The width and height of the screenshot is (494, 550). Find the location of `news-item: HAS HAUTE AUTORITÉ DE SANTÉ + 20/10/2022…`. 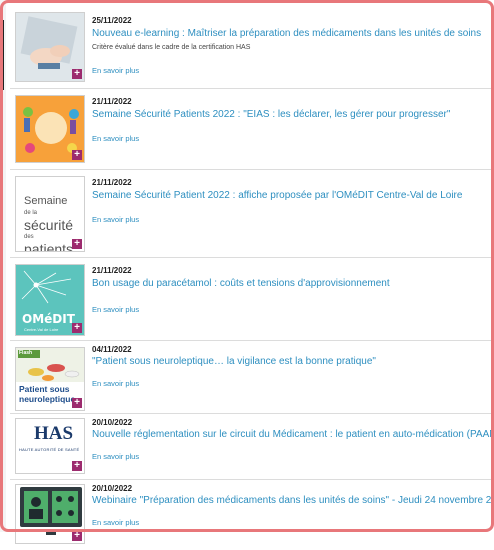

news-item: HAS HAUTE AUTORITÉ DE SANTÉ + 20/10/2022… is located at coordinates (252, 447).